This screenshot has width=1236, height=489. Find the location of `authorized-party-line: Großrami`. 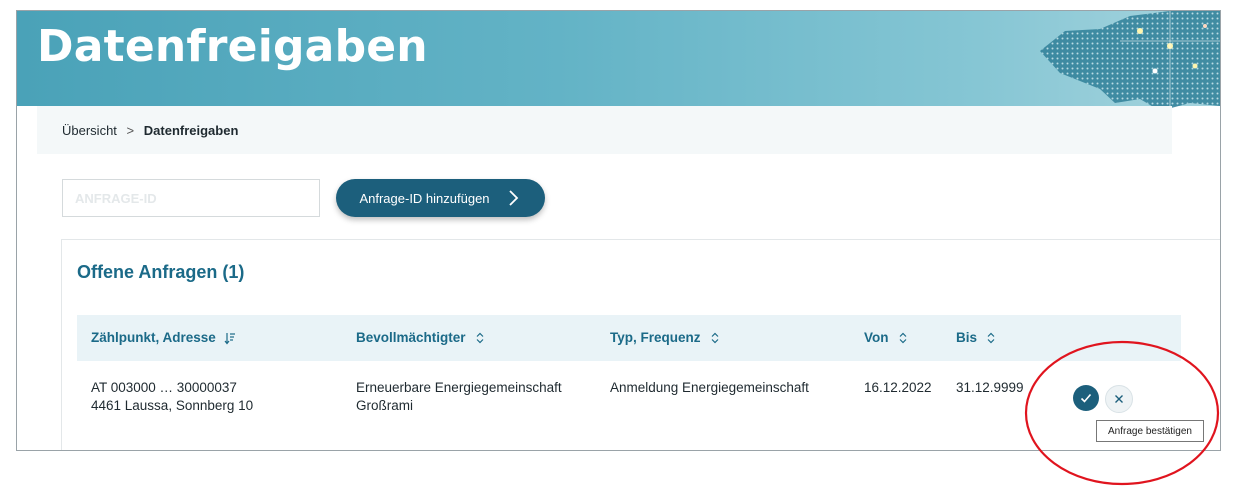

authorized-party-line: Großrami is located at coordinates (384, 405).